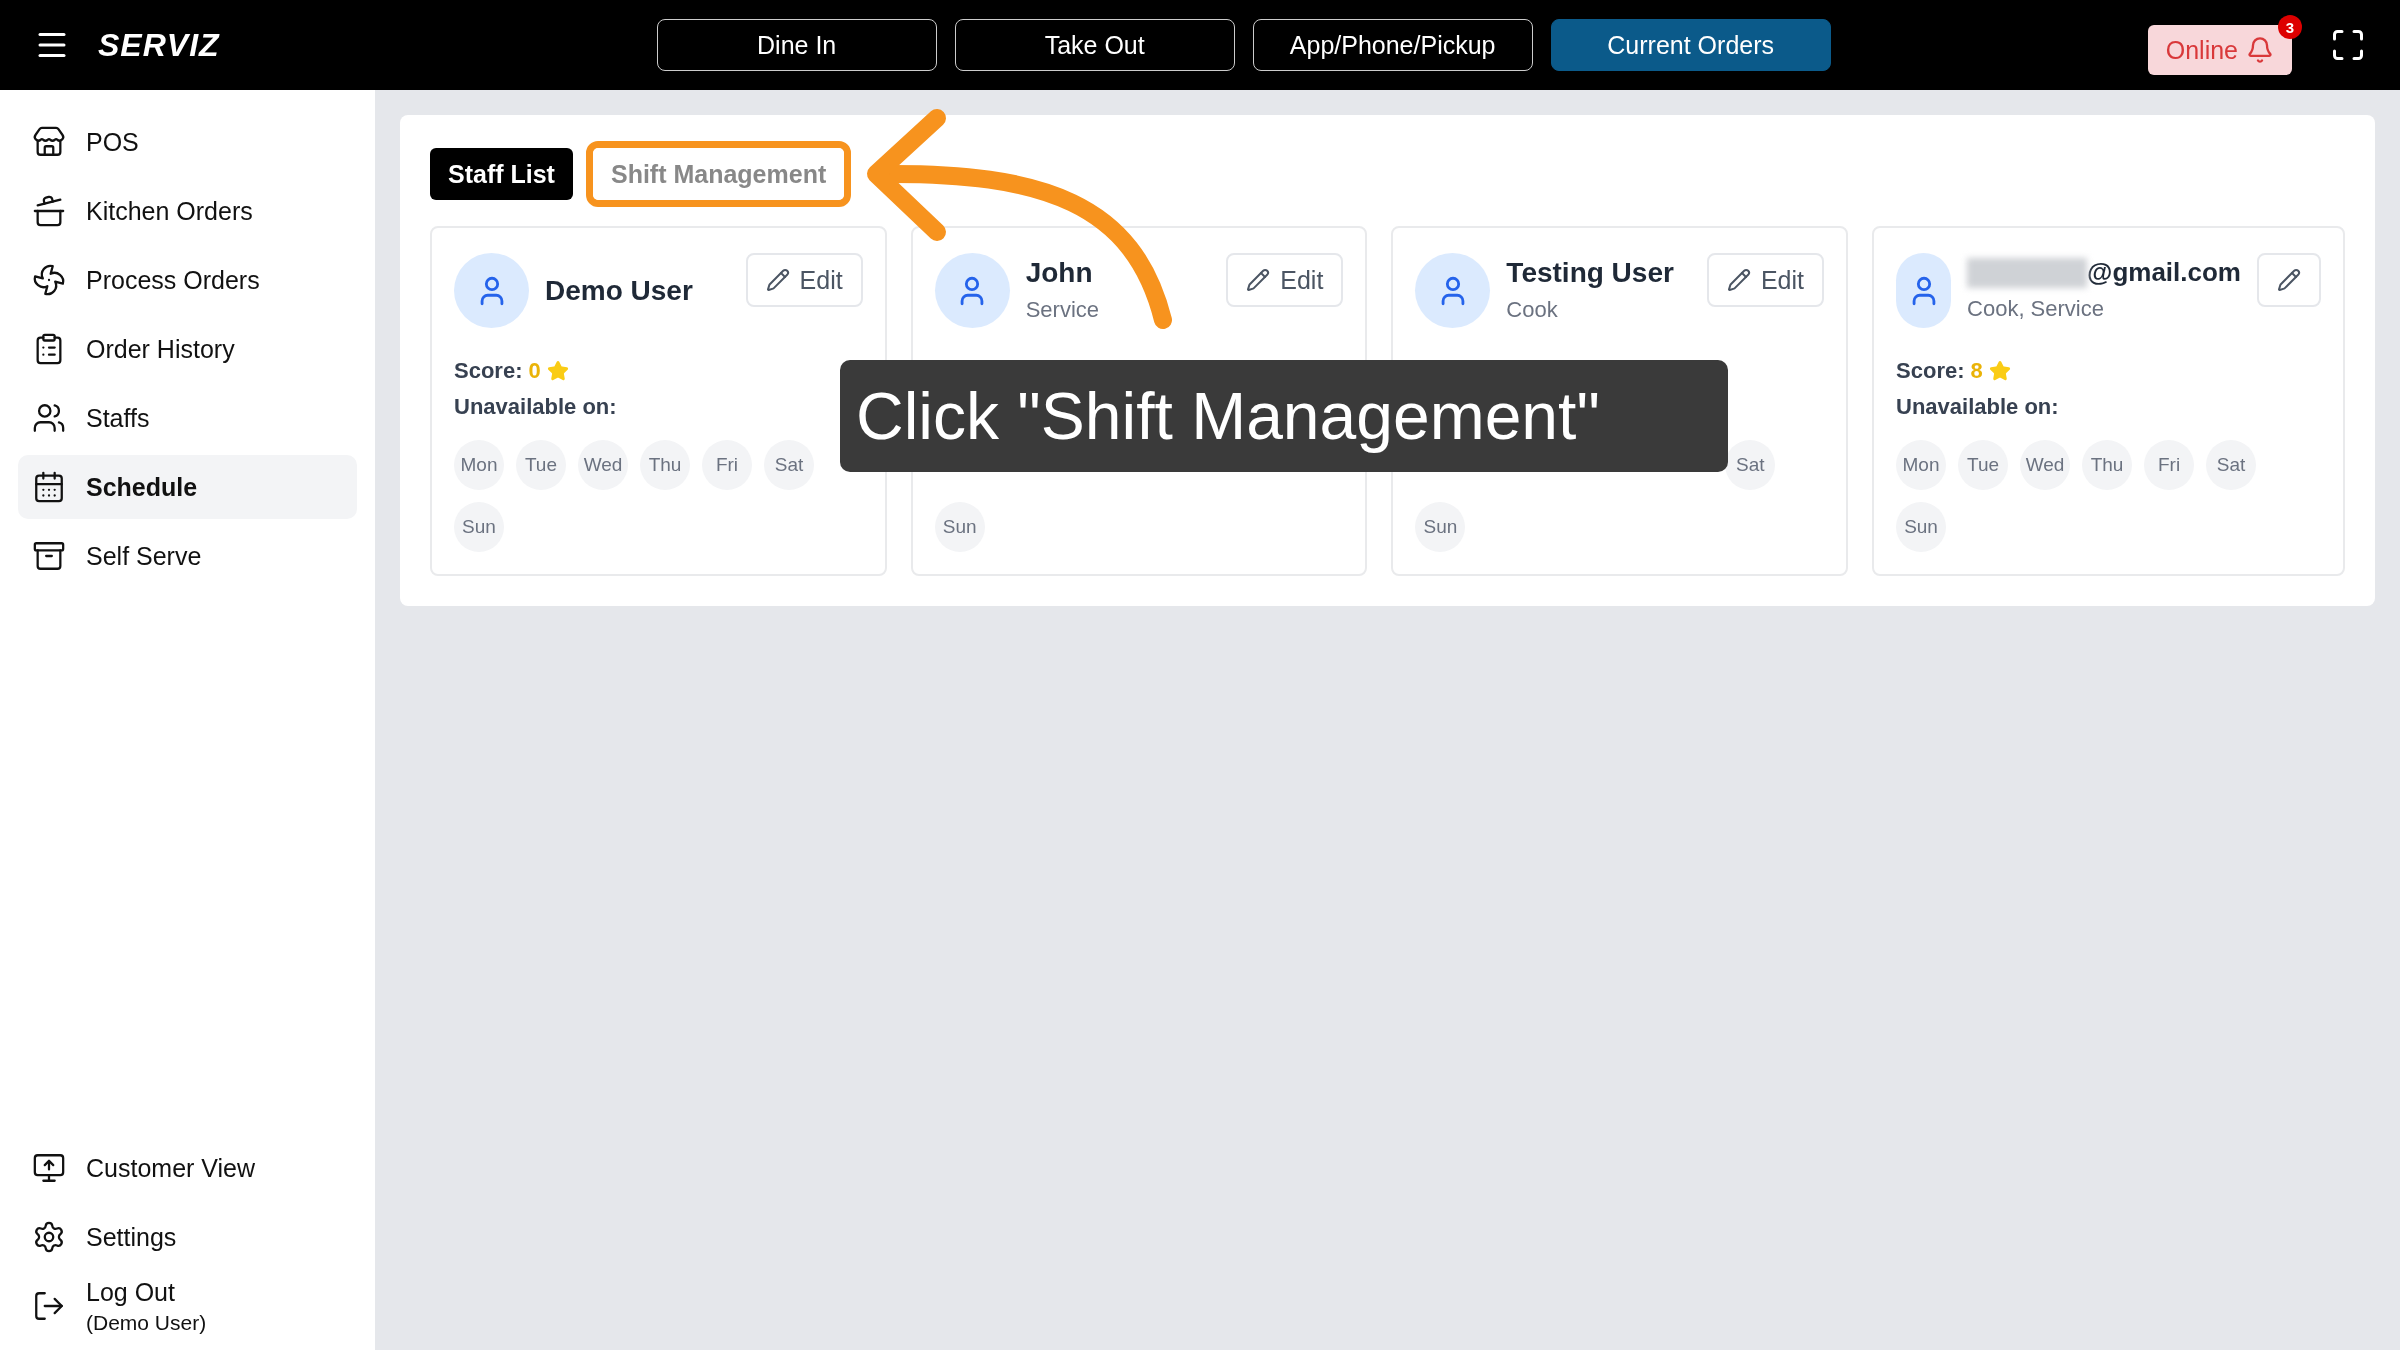  I want to click on store-icon, so click(49, 142).